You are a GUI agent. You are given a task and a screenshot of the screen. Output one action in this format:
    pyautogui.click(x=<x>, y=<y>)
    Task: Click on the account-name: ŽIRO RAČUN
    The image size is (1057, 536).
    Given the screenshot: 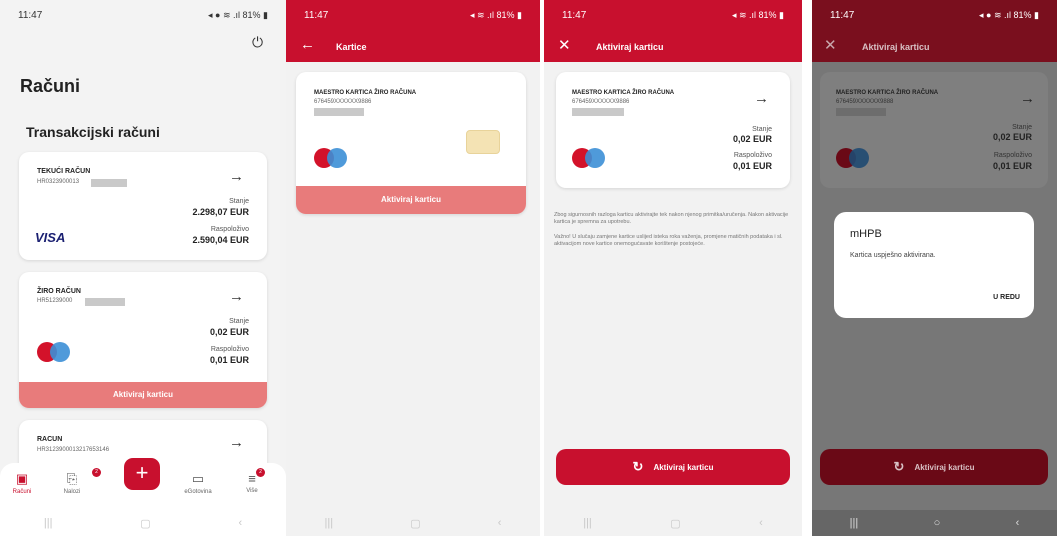 What is the action you would take?
    pyautogui.click(x=59, y=291)
    